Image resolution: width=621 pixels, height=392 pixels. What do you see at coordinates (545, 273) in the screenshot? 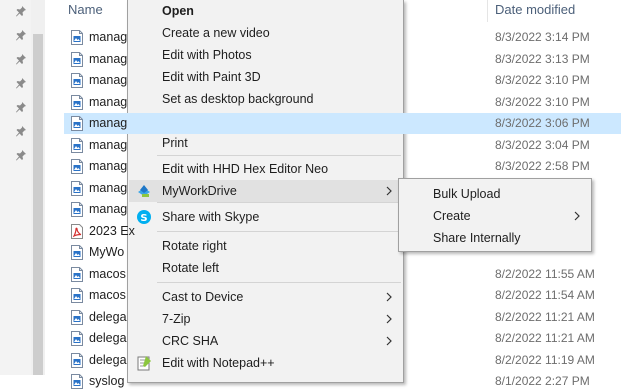
I see `file-date-modified: 8/2/2022 11:55 AM` at bounding box center [545, 273].